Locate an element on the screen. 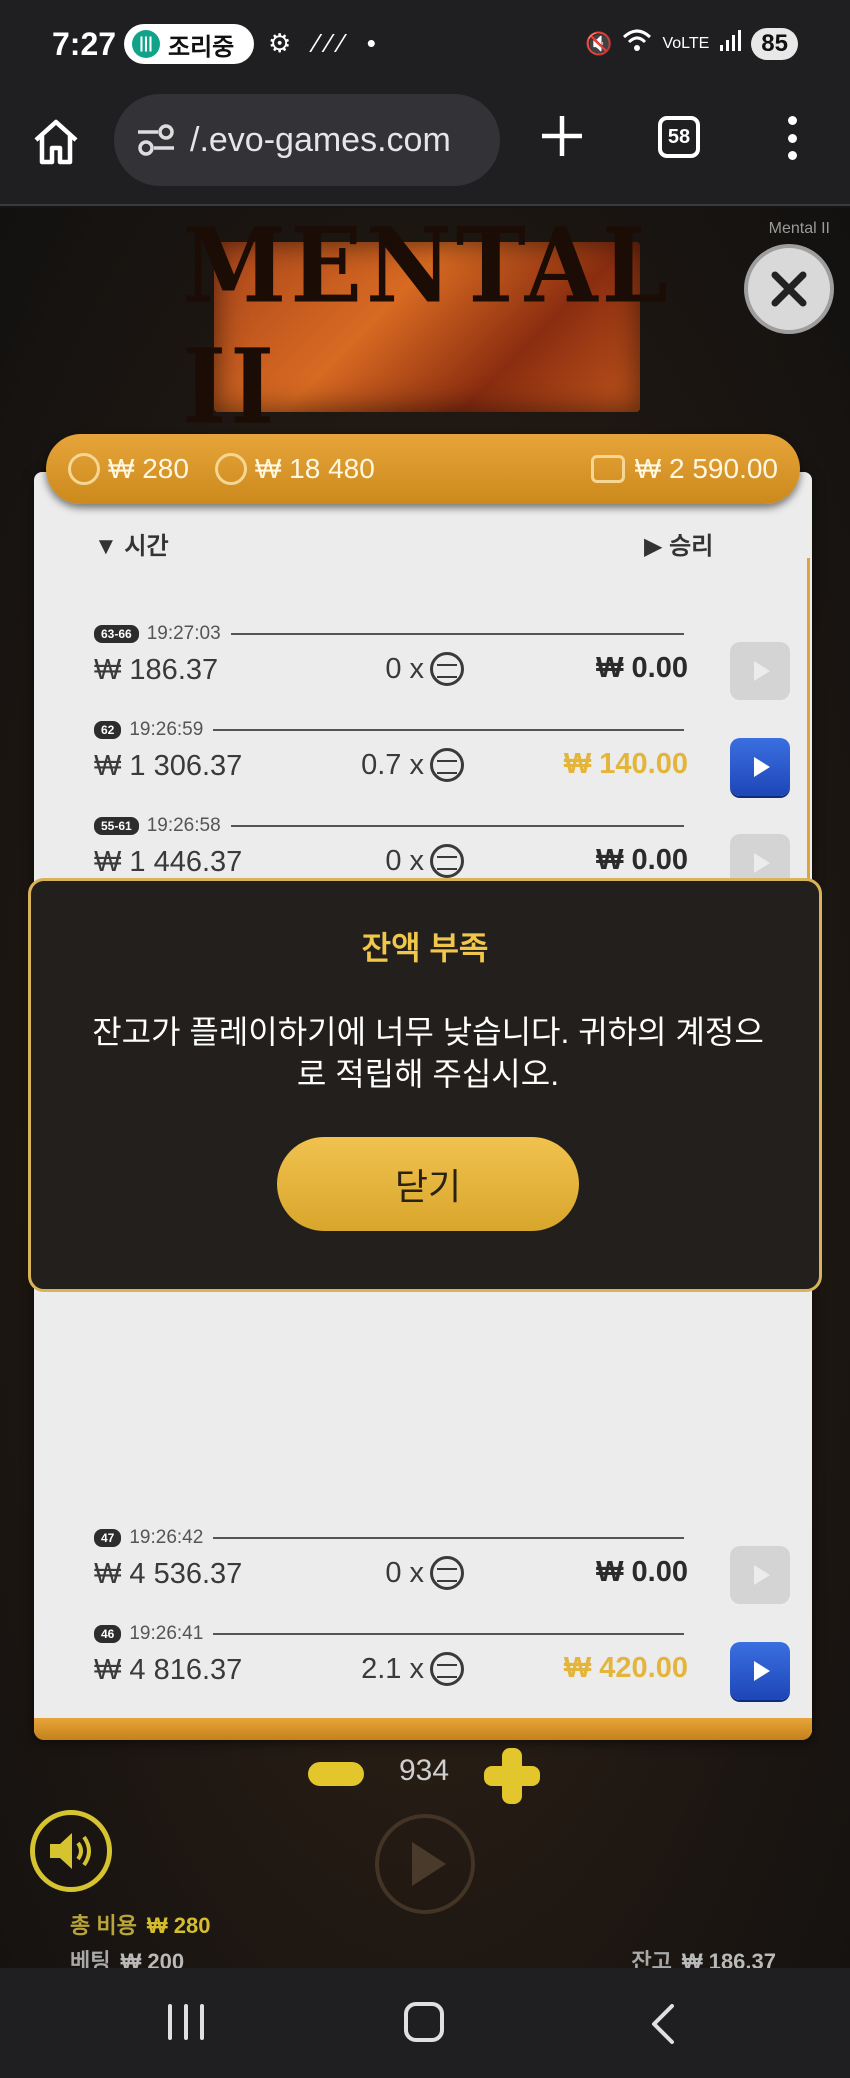  stat-total: ₩ 18 480 is located at coordinates (294, 469).